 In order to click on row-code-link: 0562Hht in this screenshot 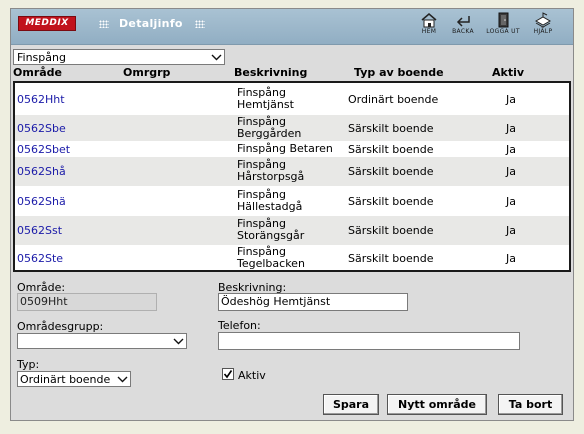, I will do `click(41, 99)`.